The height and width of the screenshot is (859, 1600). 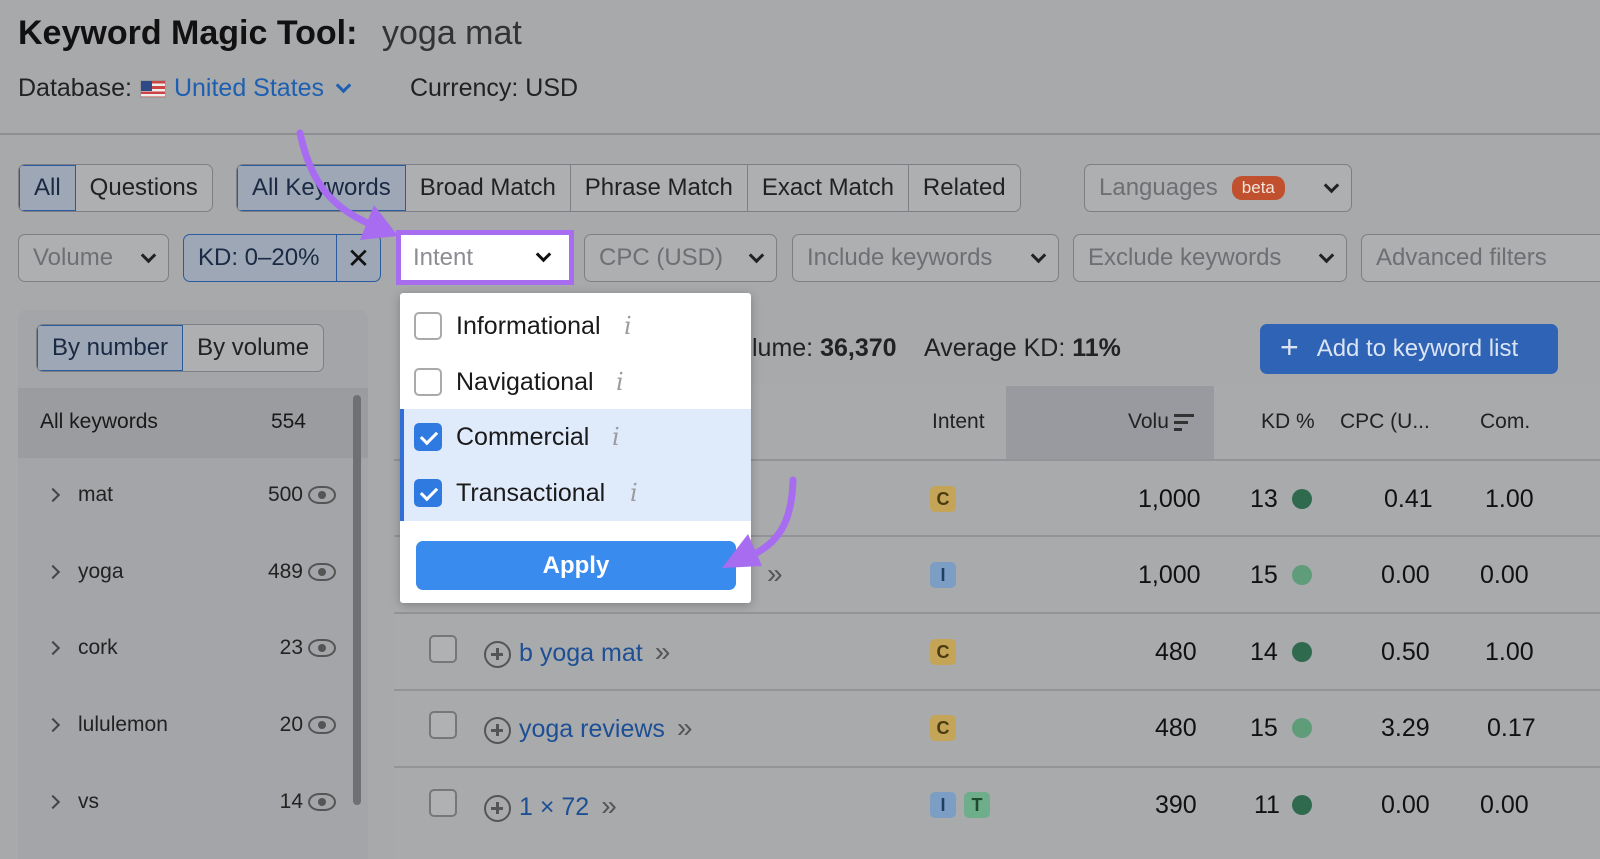 What do you see at coordinates (977, 805) in the screenshot?
I see `intent-badge: T` at bounding box center [977, 805].